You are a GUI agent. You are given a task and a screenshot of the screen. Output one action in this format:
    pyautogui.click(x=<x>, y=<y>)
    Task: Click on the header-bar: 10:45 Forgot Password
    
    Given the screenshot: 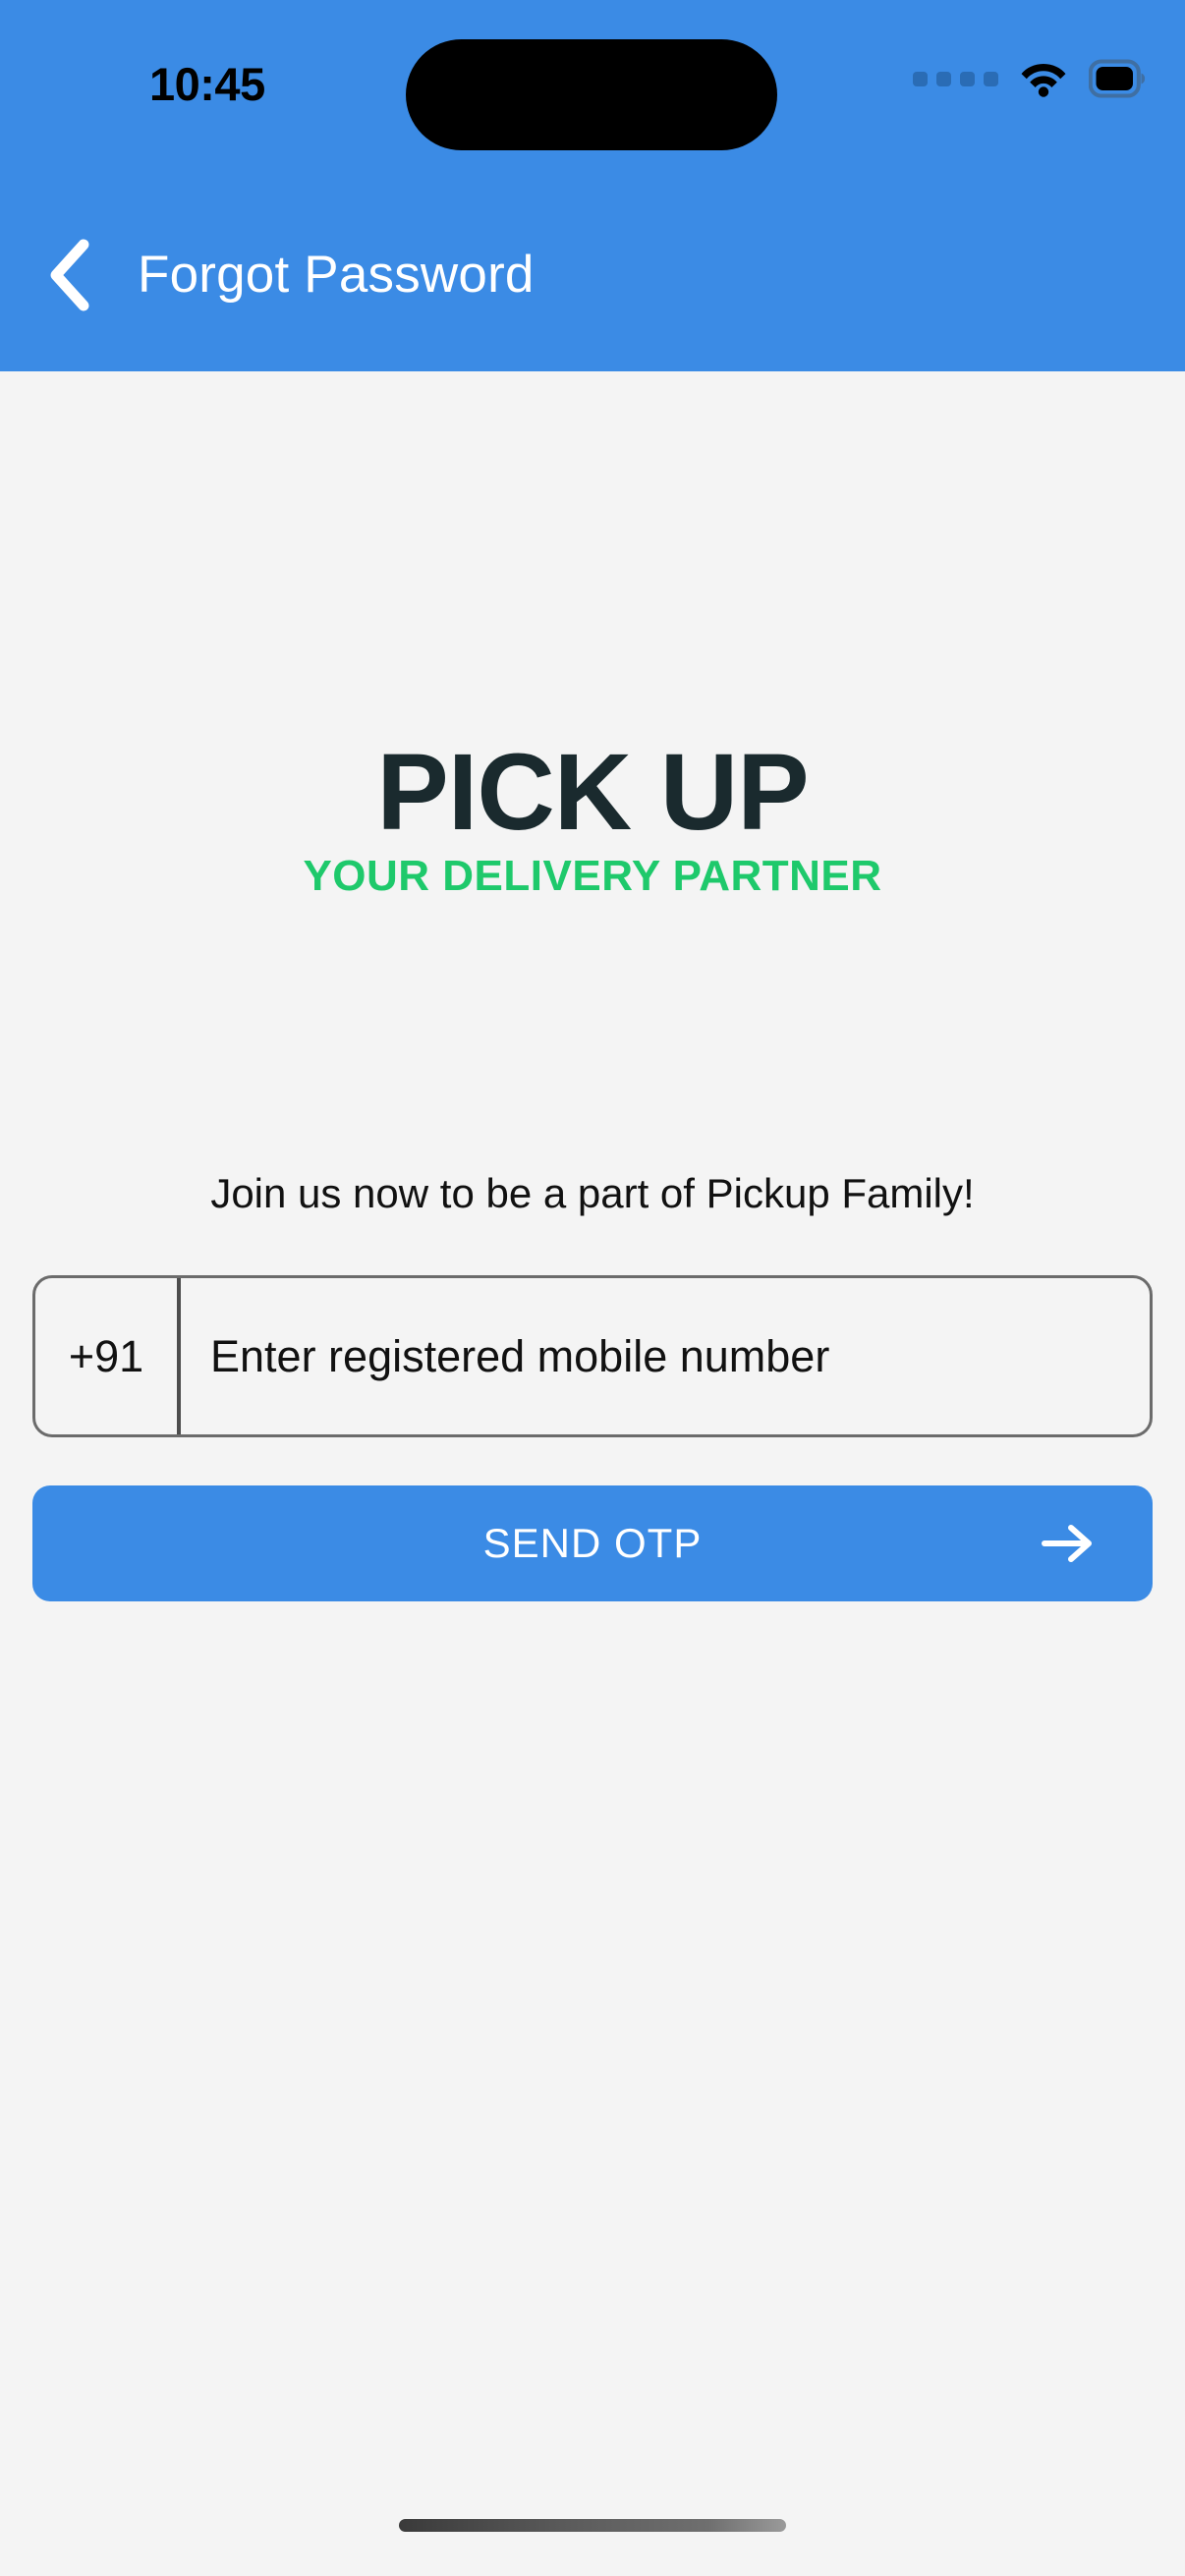 What is the action you would take?
    pyautogui.click(x=592, y=185)
    